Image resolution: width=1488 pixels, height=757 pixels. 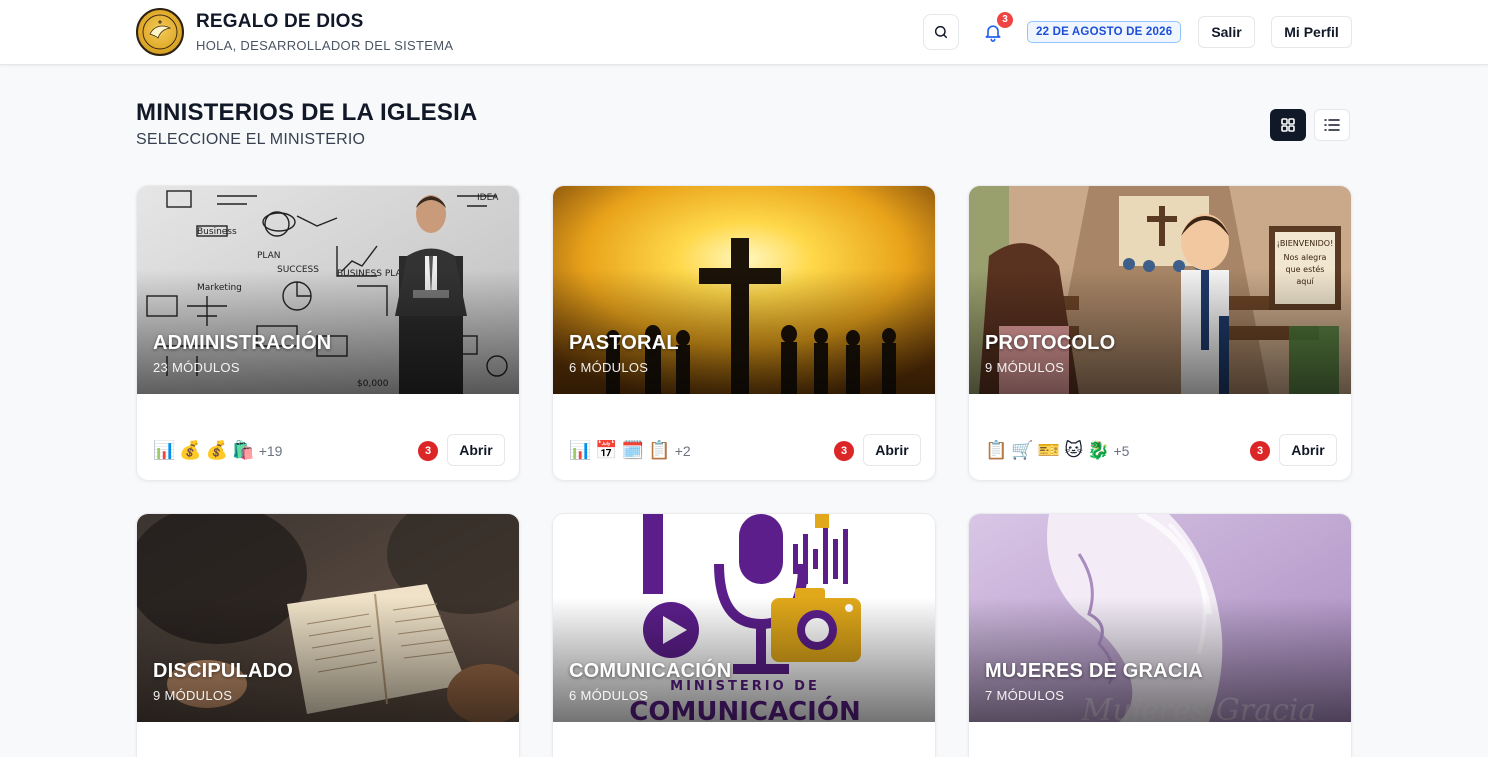 What do you see at coordinates (1049, 450) in the screenshot?
I see `ticket-icon: 🎫` at bounding box center [1049, 450].